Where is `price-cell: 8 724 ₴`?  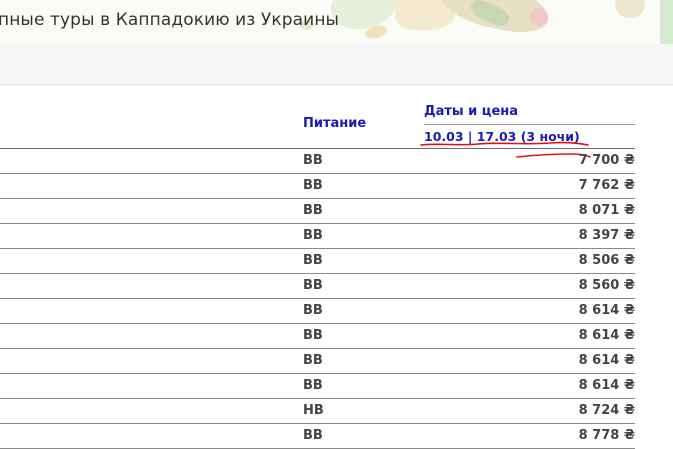
price-cell: 8 724 ₴ is located at coordinates (607, 410).